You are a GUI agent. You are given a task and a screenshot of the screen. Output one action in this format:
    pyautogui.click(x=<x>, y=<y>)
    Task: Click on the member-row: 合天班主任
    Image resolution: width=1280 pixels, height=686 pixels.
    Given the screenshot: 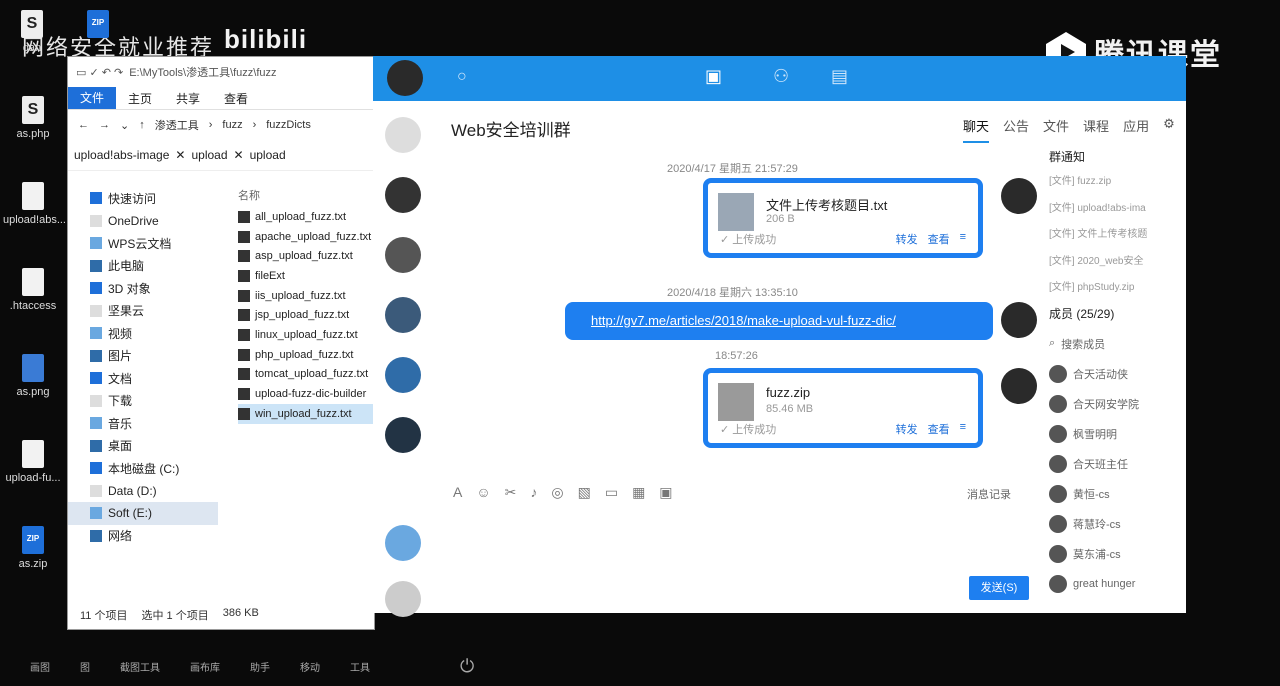 What is the action you would take?
    pyautogui.click(x=1114, y=464)
    